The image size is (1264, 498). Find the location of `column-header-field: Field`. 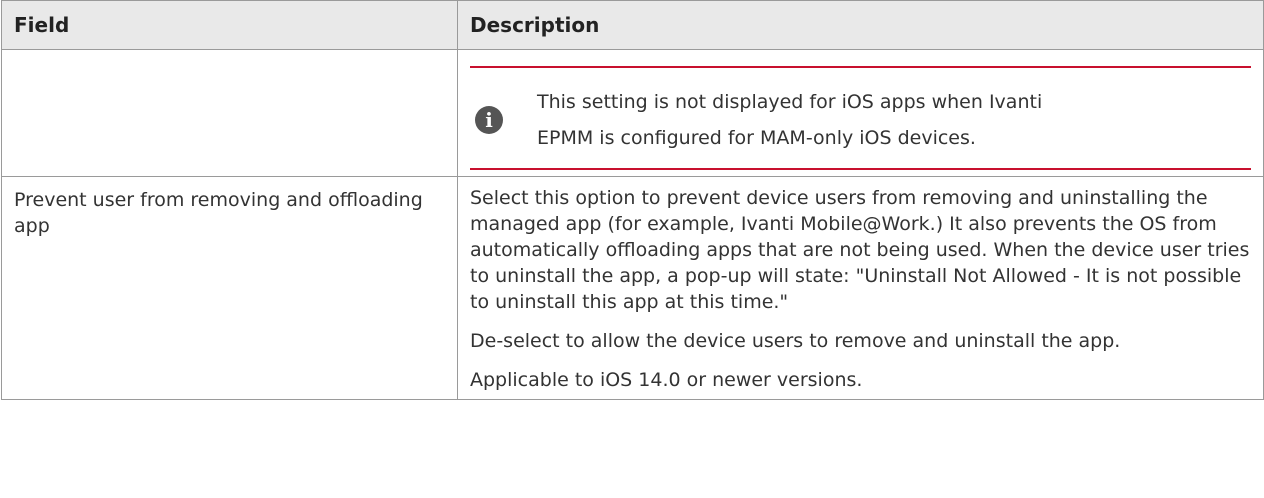

column-header-field: Field is located at coordinates (229, 25).